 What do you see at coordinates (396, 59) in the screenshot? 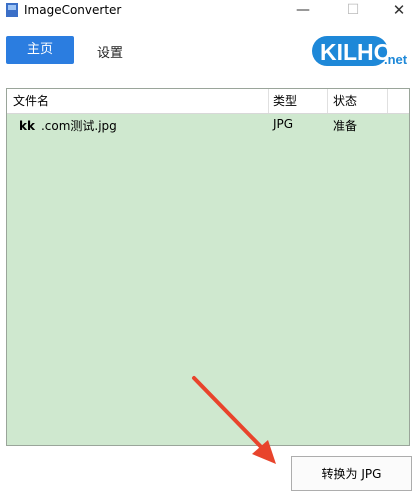
I see `svg-text: .net` at bounding box center [396, 59].